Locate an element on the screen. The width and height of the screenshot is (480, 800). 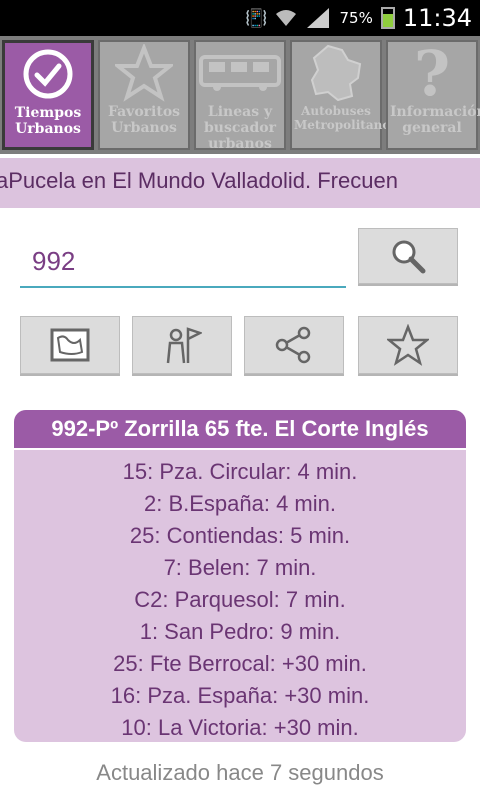
search-icon is located at coordinates (409, 257).